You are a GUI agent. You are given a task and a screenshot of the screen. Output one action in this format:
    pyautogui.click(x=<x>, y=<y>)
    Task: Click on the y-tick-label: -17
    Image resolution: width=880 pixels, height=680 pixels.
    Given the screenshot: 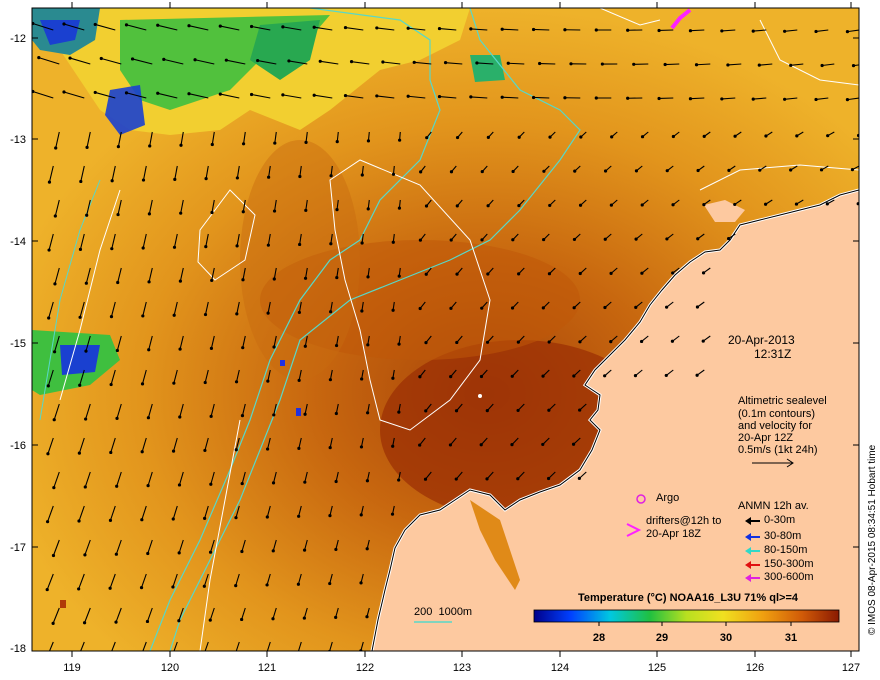 What is the action you would take?
    pyautogui.click(x=18, y=548)
    